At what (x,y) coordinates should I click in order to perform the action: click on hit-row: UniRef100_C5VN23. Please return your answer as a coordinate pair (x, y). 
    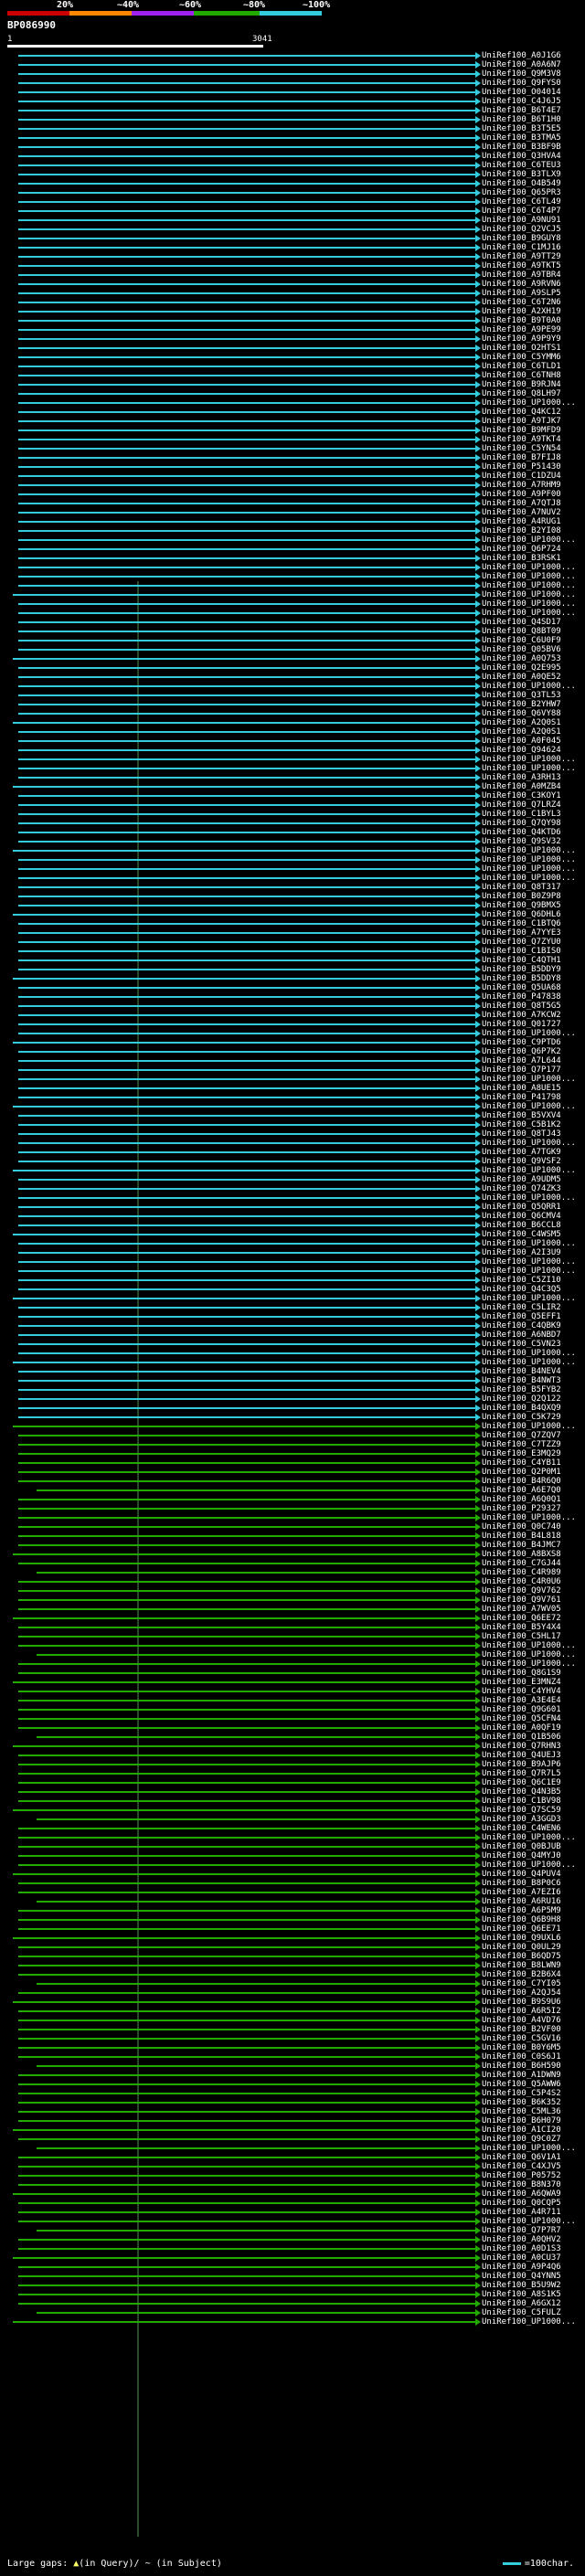
    Looking at the image, I should click on (293, 1344).